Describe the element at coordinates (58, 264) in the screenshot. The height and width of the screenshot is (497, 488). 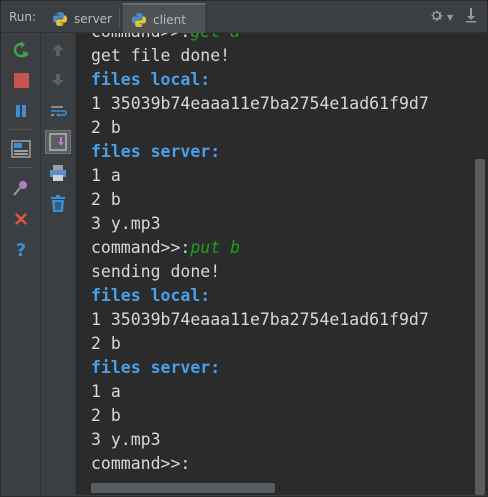
I see `console-toolbar` at that location.